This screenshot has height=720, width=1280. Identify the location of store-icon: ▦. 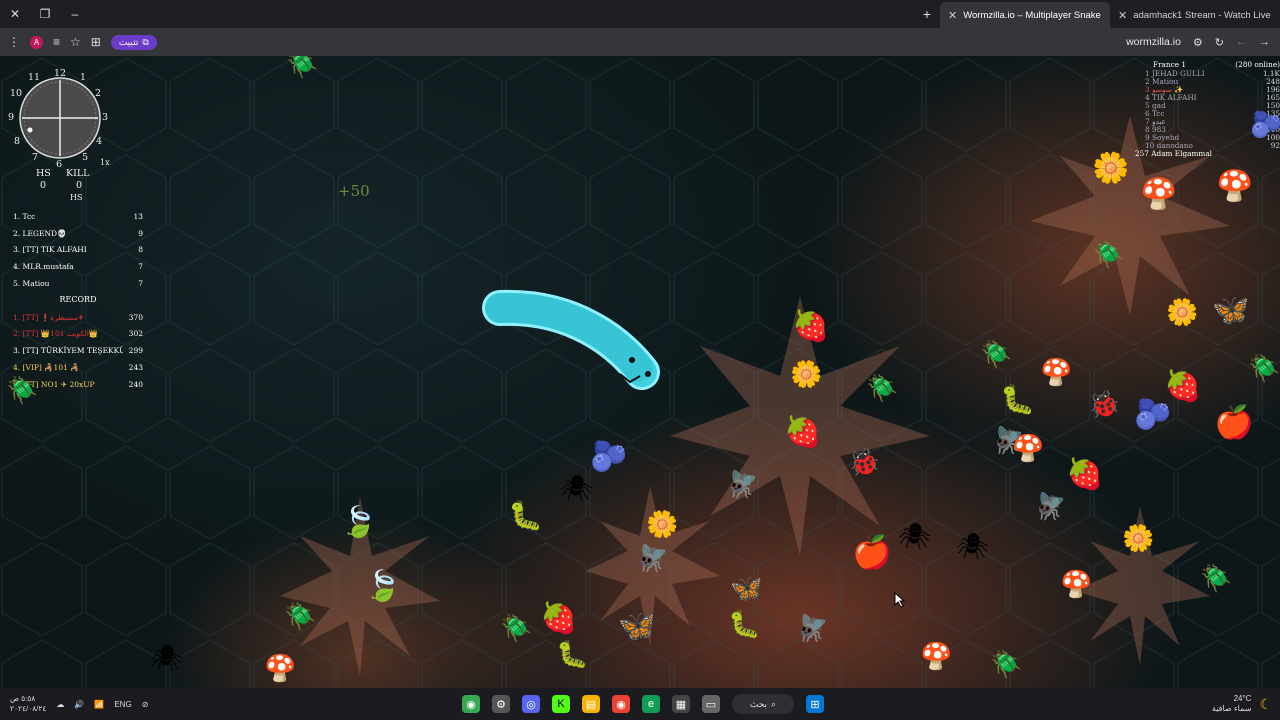
(681, 704).